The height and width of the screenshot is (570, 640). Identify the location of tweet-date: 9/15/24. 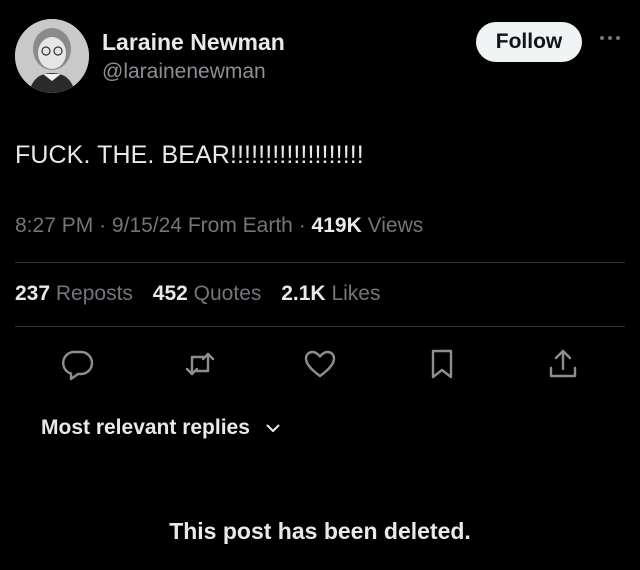
(147, 225).